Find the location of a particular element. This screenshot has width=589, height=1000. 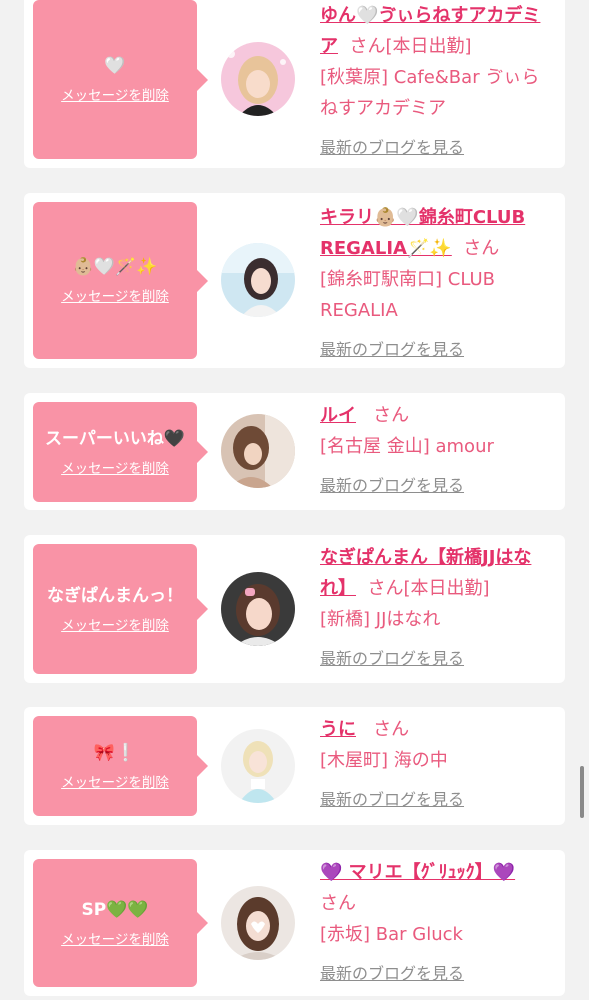

message-bubble: なぎぱんまんっ！ メッセージを削除 is located at coordinates (120, 609).